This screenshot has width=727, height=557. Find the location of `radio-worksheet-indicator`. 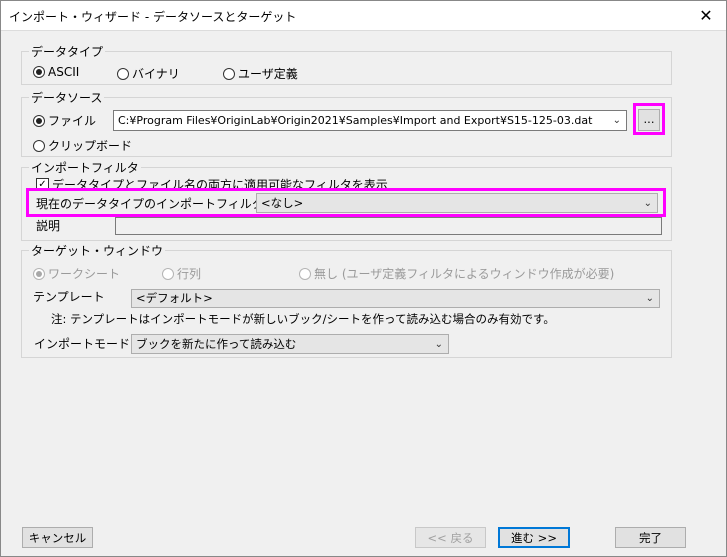

radio-worksheet-indicator is located at coordinates (39, 273).